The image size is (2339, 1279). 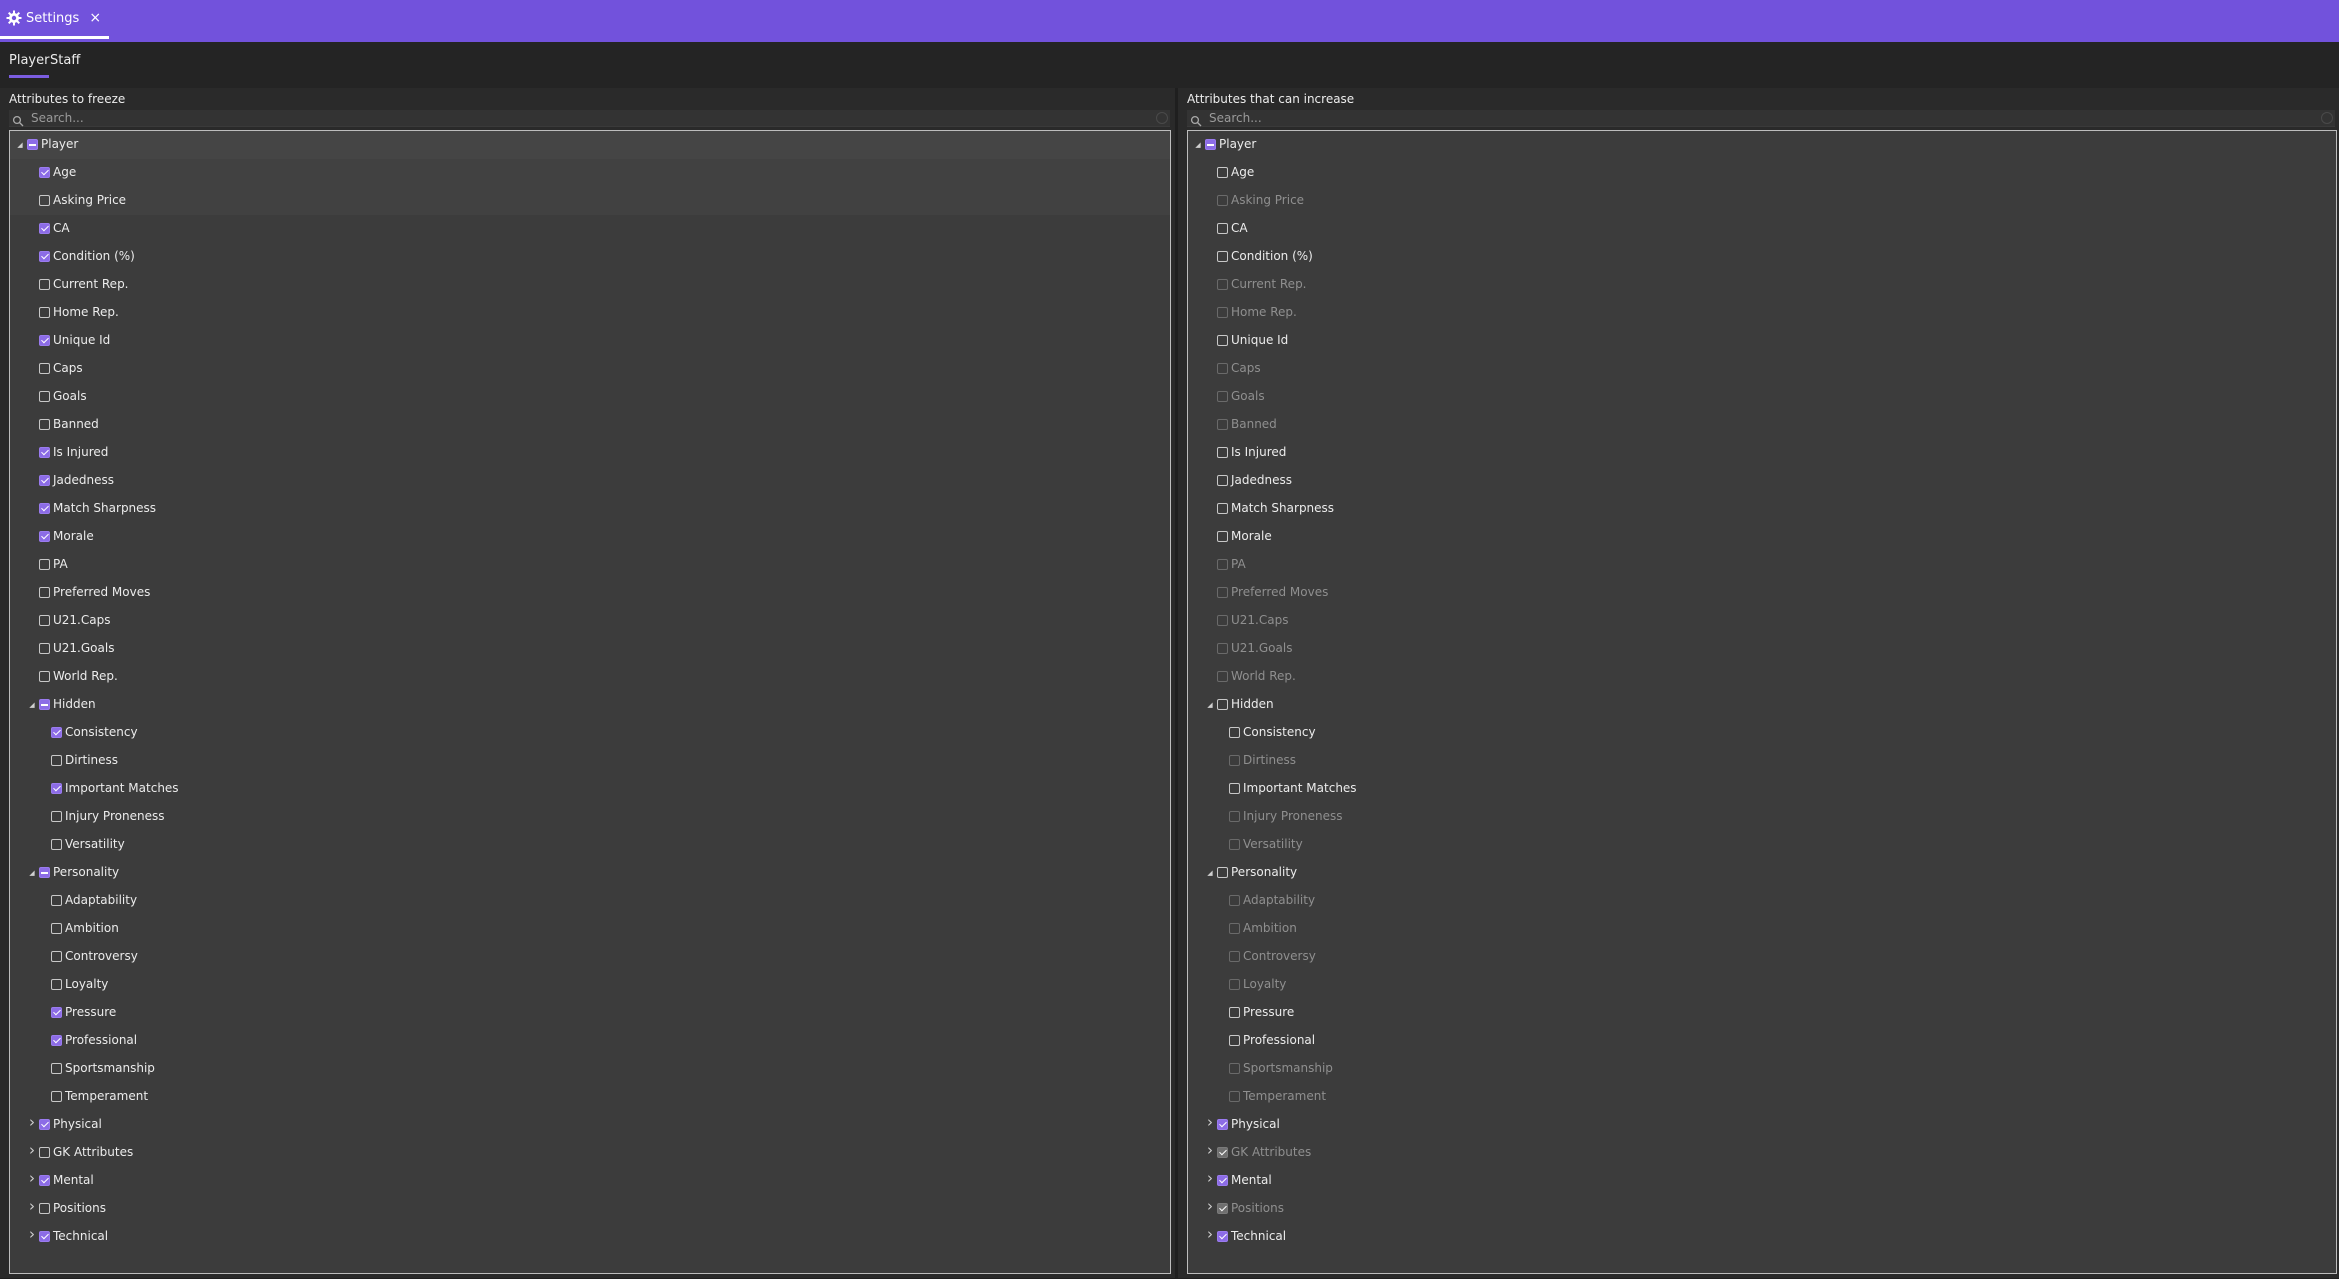 What do you see at coordinates (44, 172) in the screenshot?
I see `checkbox-age` at bounding box center [44, 172].